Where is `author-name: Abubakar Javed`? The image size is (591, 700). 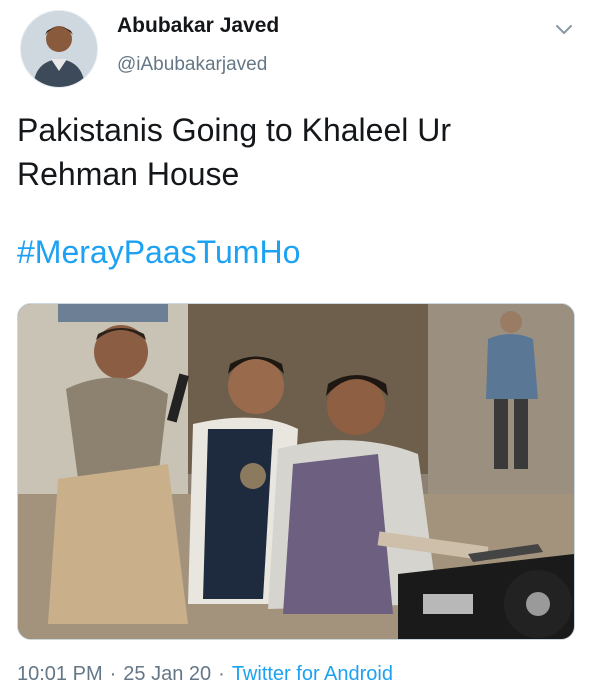
author-name: Abubakar Javed is located at coordinates (198, 26).